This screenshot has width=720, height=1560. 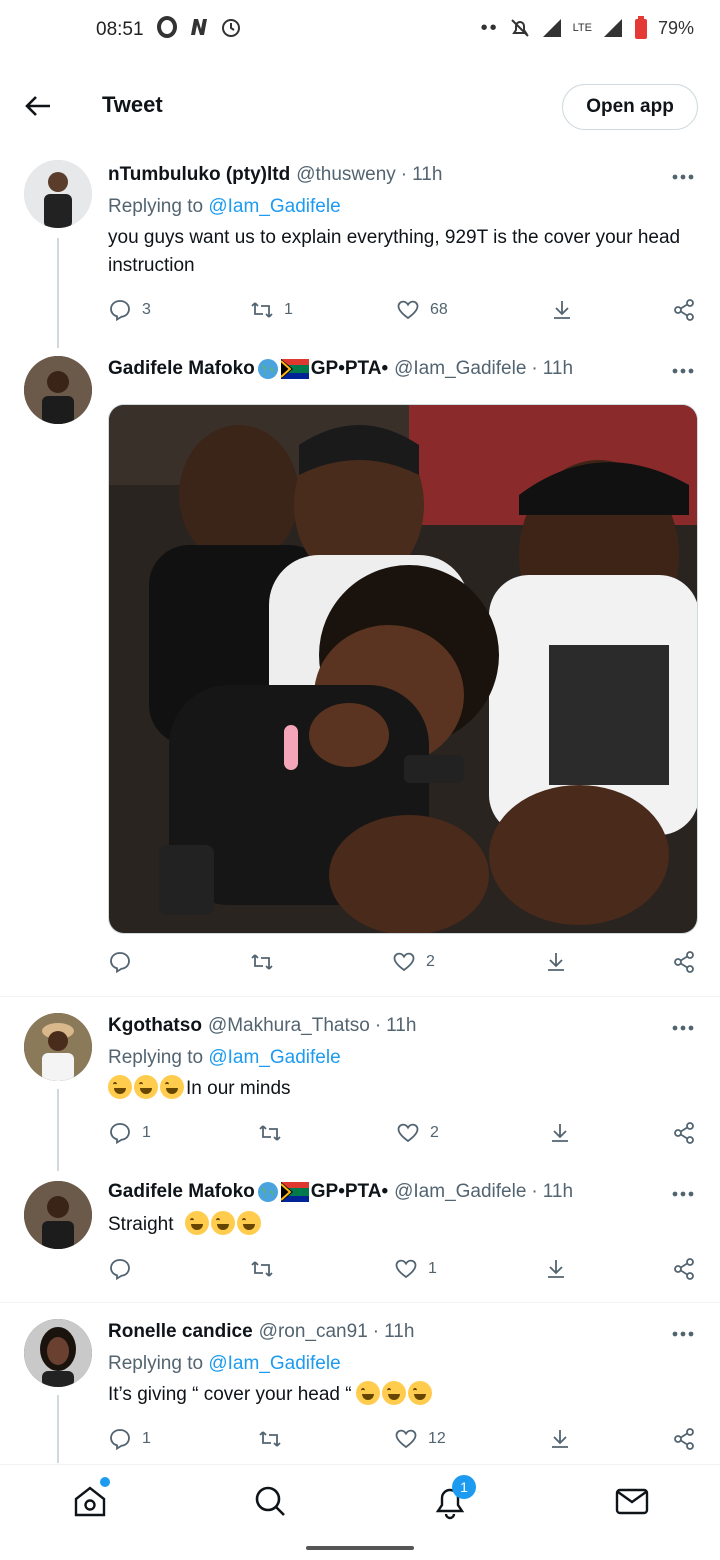 I want to click on retweet-button: 1, so click(x=271, y=310).